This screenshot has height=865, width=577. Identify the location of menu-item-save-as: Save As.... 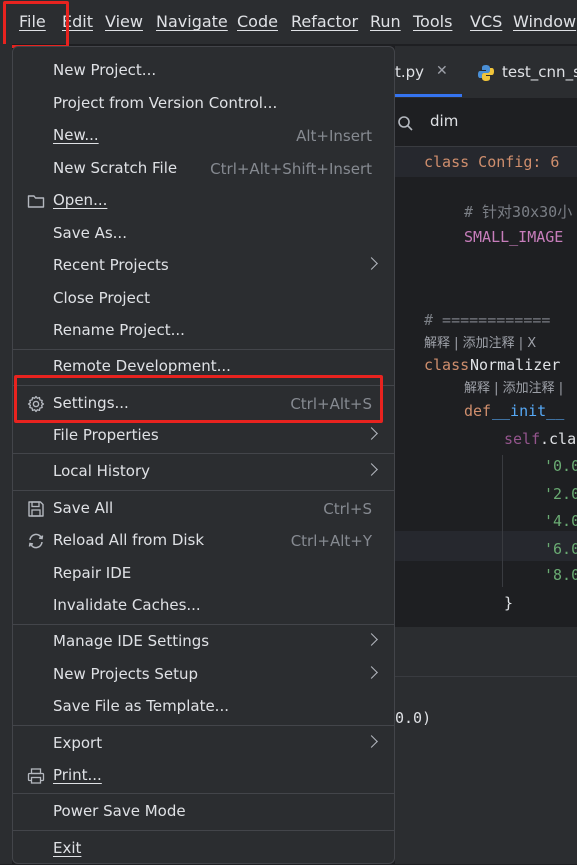
(203, 234).